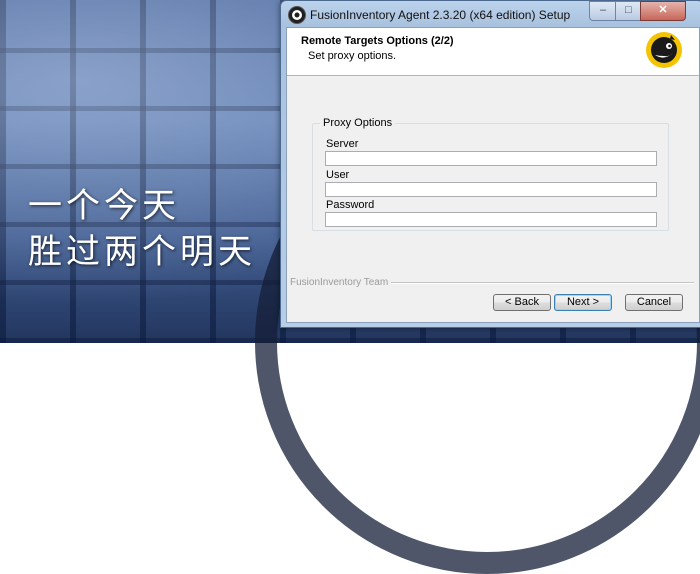 This screenshot has width=700, height=574. I want to click on maximize-button: □, so click(628, 11).